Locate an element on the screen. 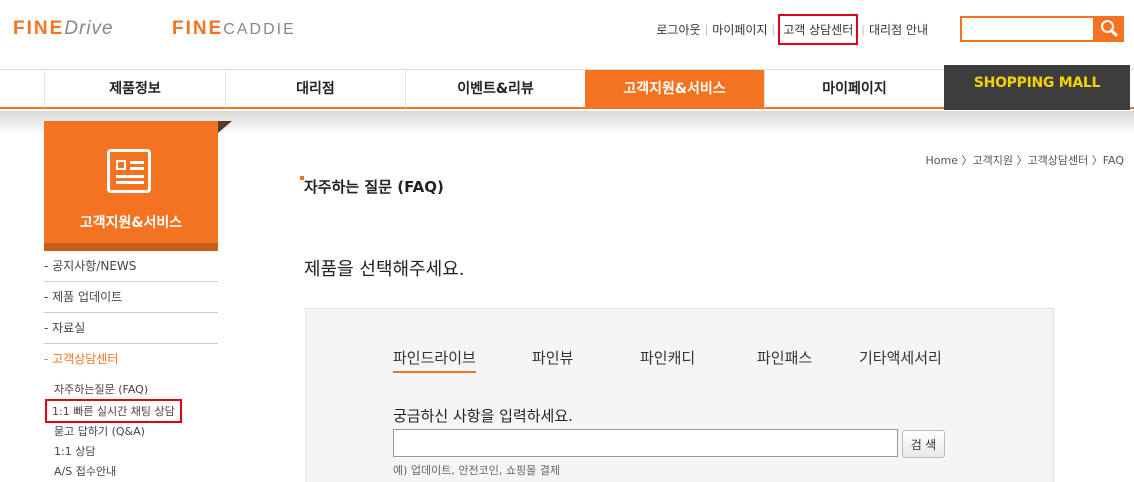 The height and width of the screenshot is (482, 1134). faq-search-hint: 예) 업데이트, 안전코인, 쇼핑몰 결제 is located at coordinates (476, 470).